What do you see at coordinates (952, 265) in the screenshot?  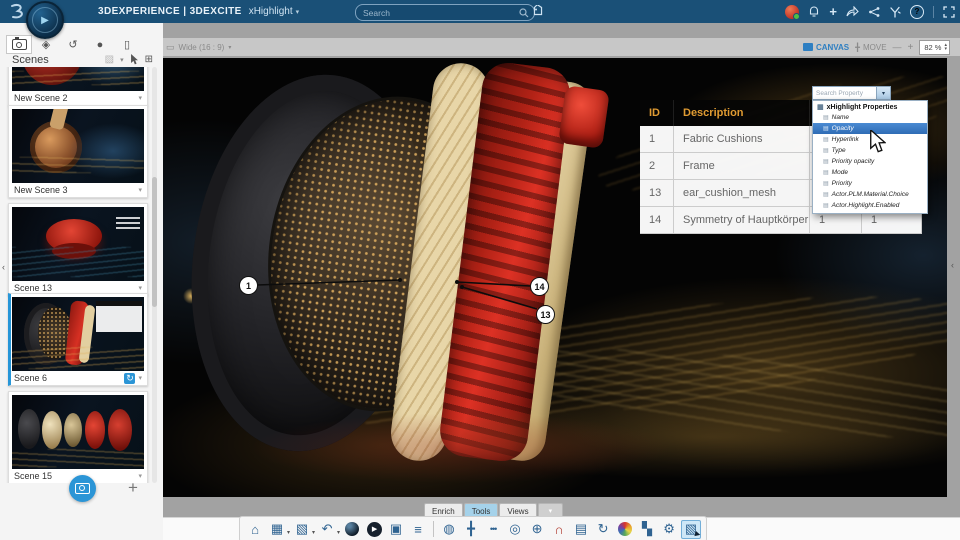 I see `collapse-right-chevron: ‹` at bounding box center [952, 265].